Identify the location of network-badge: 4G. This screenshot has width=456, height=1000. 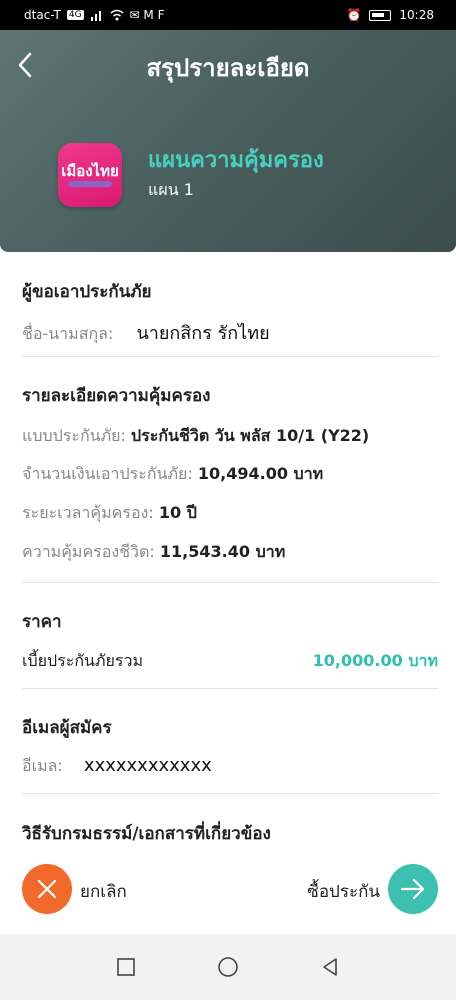
(75, 15).